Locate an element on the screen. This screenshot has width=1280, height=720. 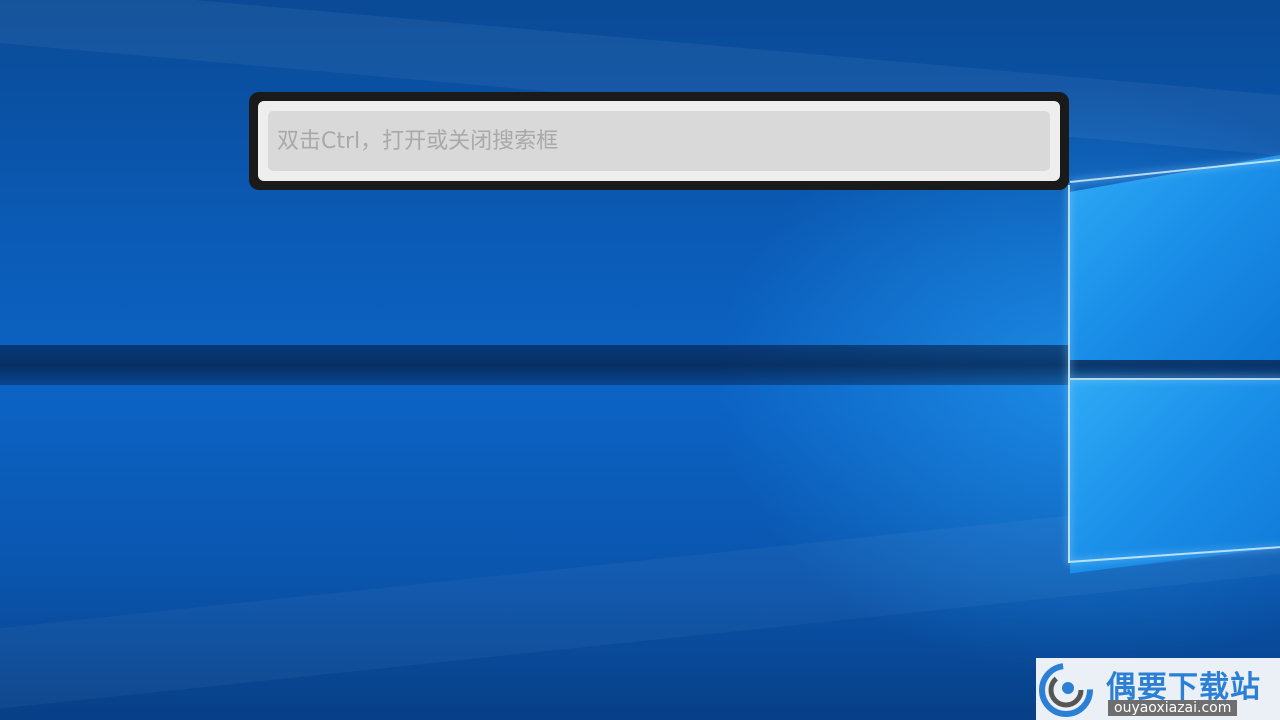
search-popup is located at coordinates (659, 141).